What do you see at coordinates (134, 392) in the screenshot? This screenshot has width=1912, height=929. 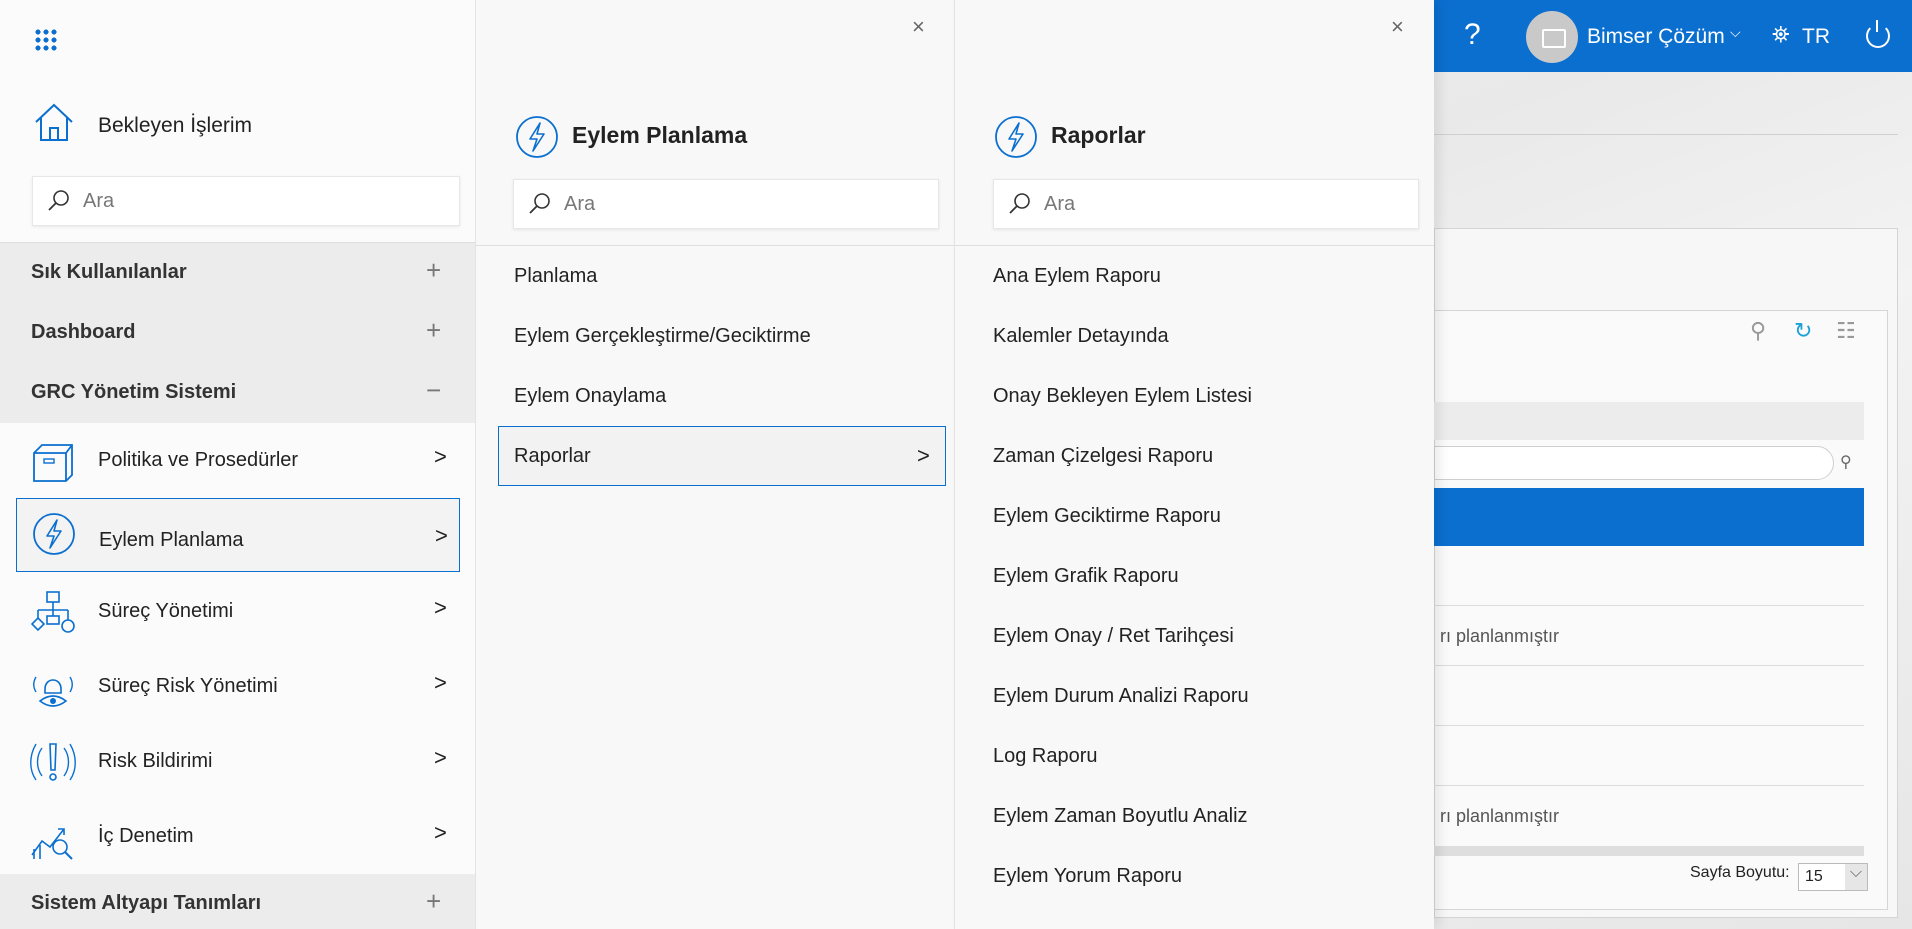 I see `section-label: GRC Yönetim Sistemi` at bounding box center [134, 392].